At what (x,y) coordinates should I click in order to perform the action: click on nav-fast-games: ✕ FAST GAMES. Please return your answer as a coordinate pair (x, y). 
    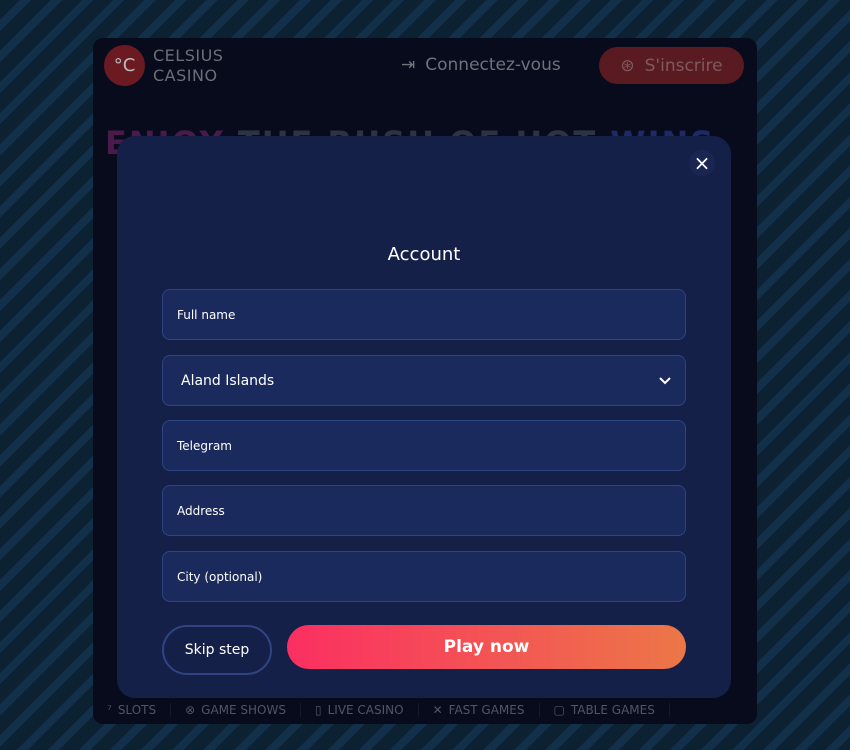
    Looking at the image, I should click on (479, 710).